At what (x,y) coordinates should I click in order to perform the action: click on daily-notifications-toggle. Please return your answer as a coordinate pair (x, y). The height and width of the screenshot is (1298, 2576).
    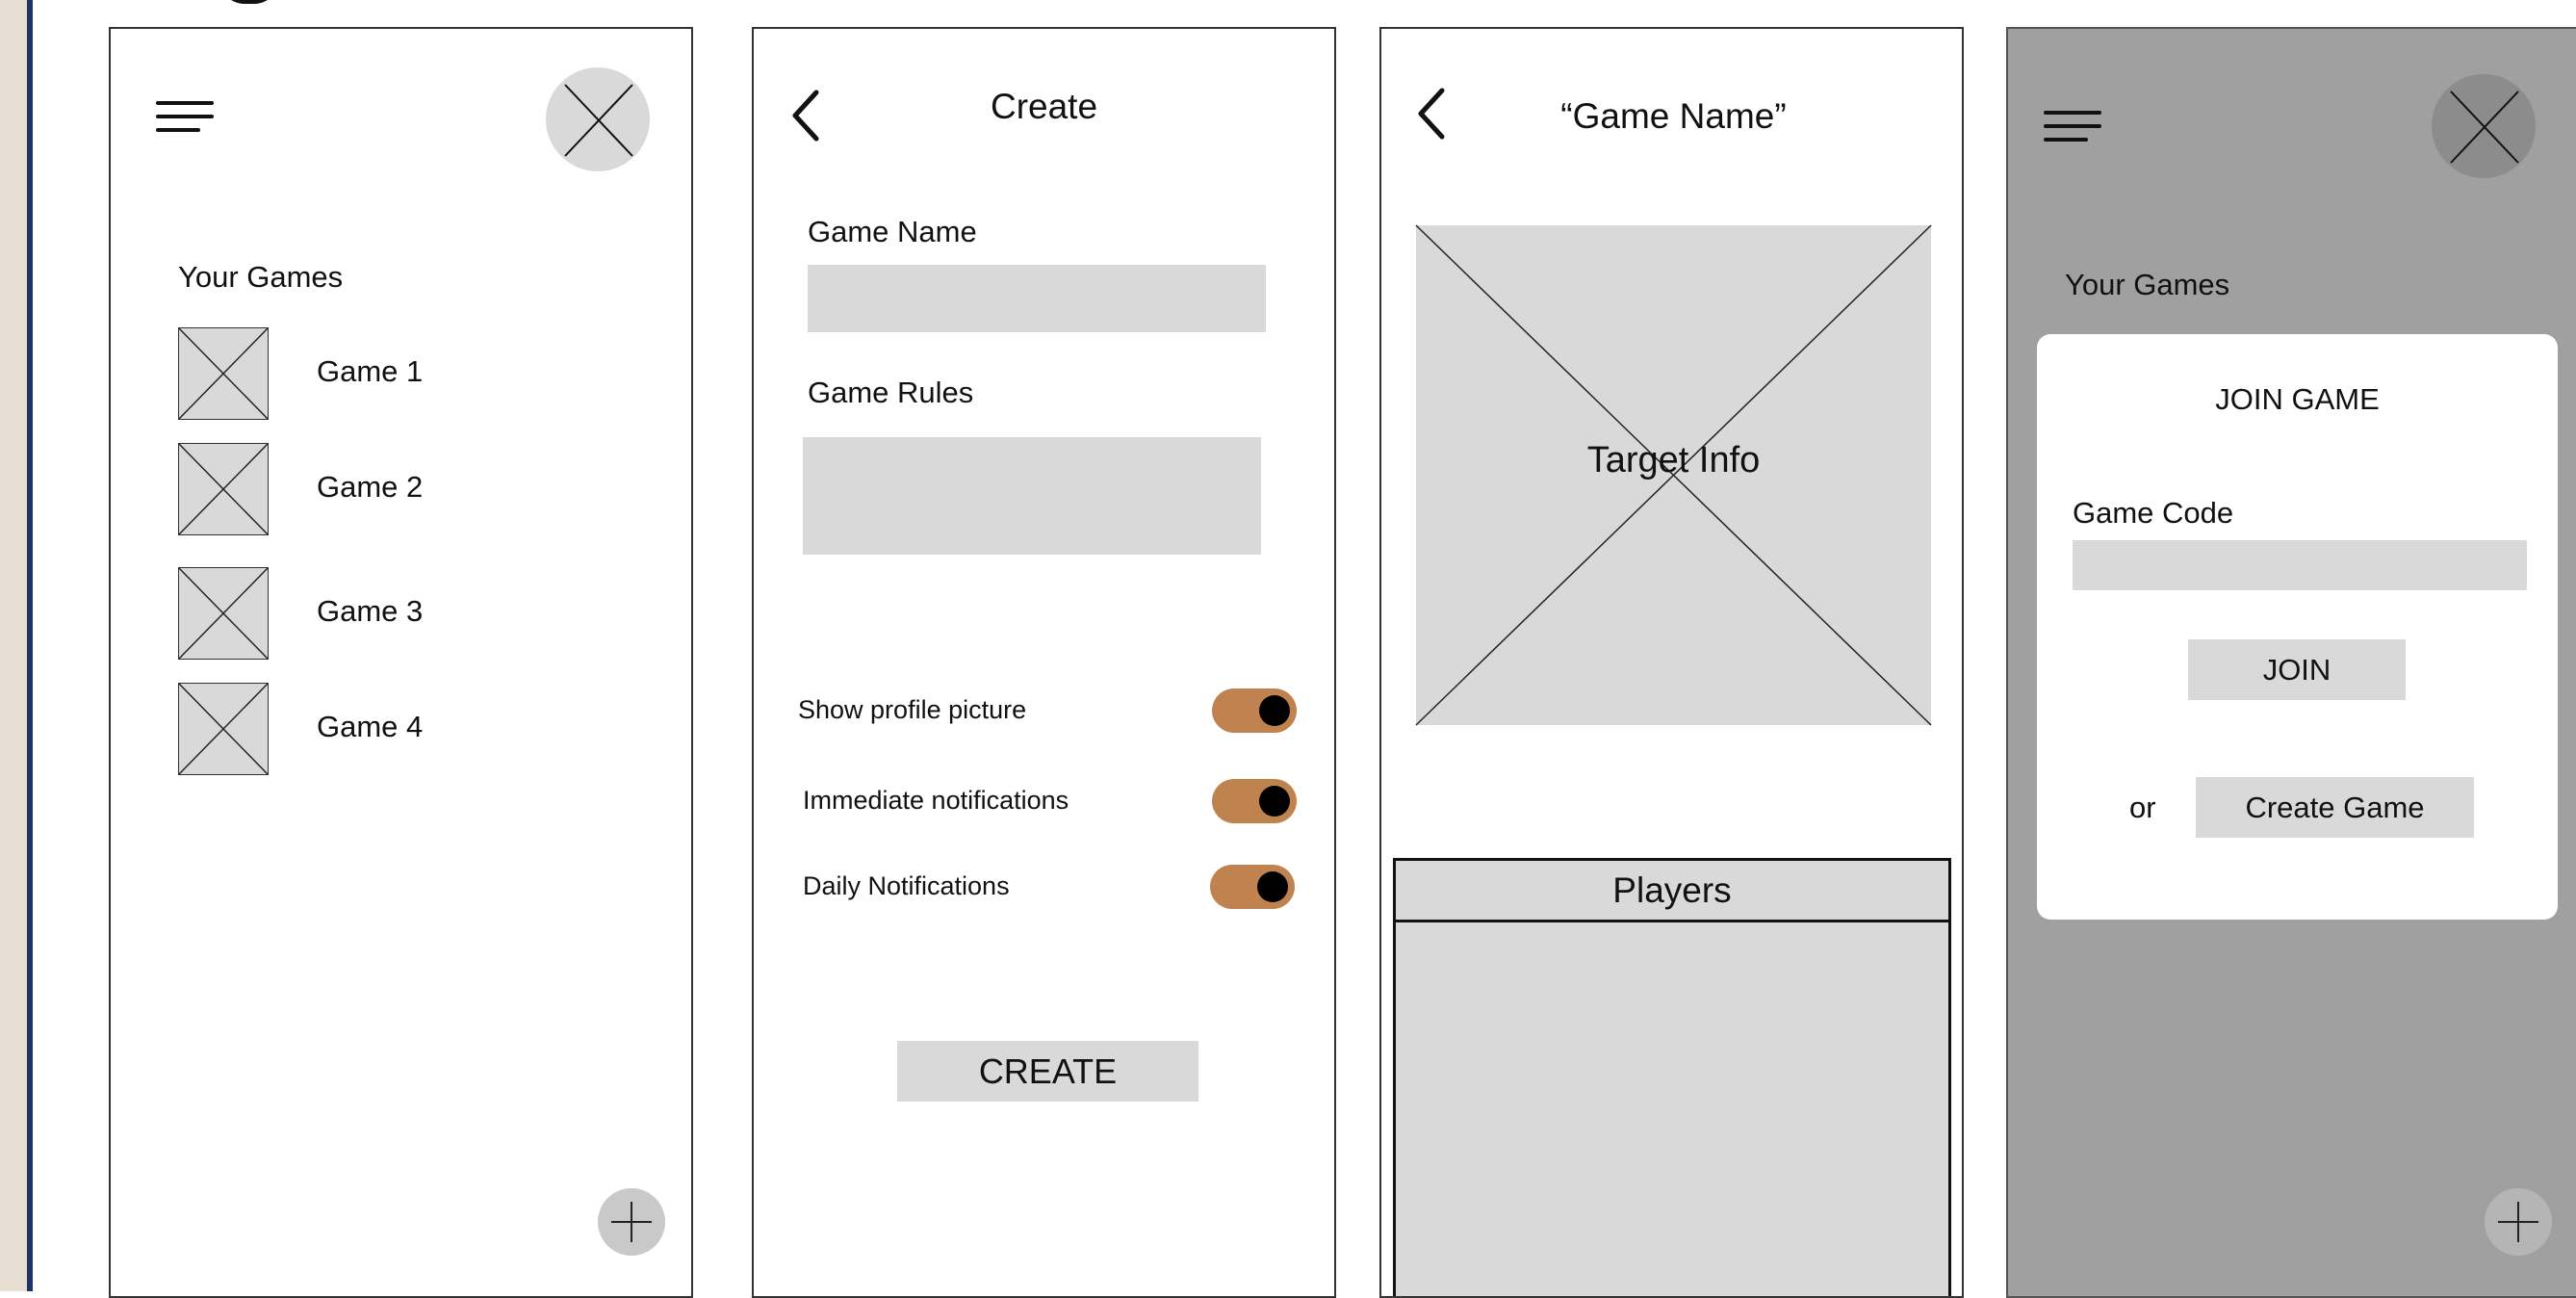
    Looking at the image, I should click on (1253, 887).